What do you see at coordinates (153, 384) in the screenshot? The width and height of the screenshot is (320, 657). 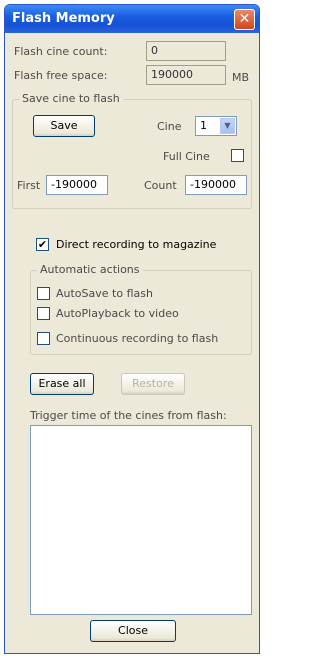 I see `restore-button: Restore` at bounding box center [153, 384].